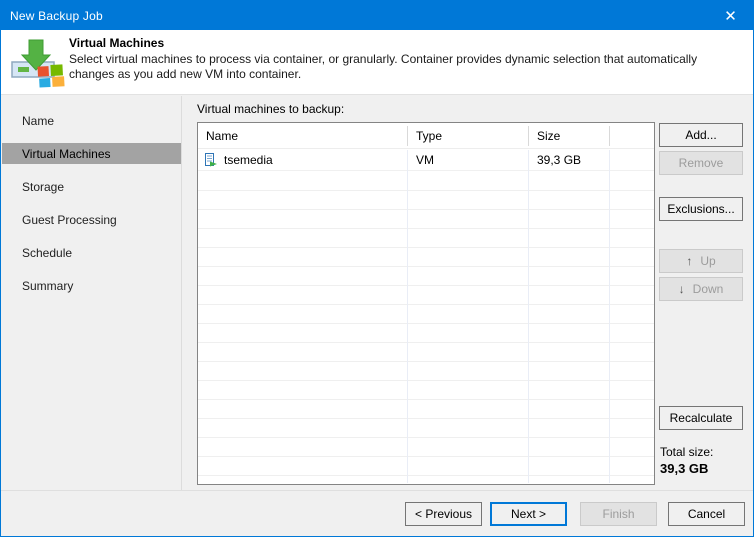  I want to click on title-bar: New Backup Job, so click(377, 15).